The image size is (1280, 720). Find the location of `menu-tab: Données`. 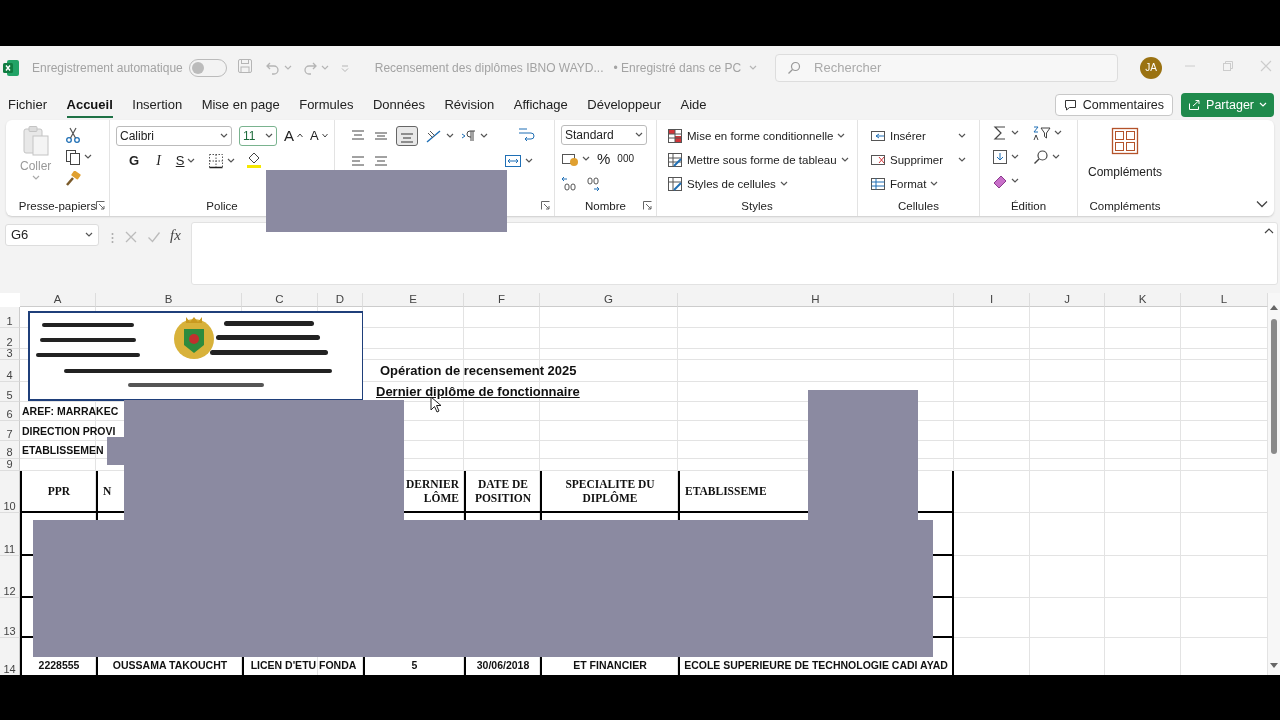

menu-tab: Données is located at coordinates (398, 105).